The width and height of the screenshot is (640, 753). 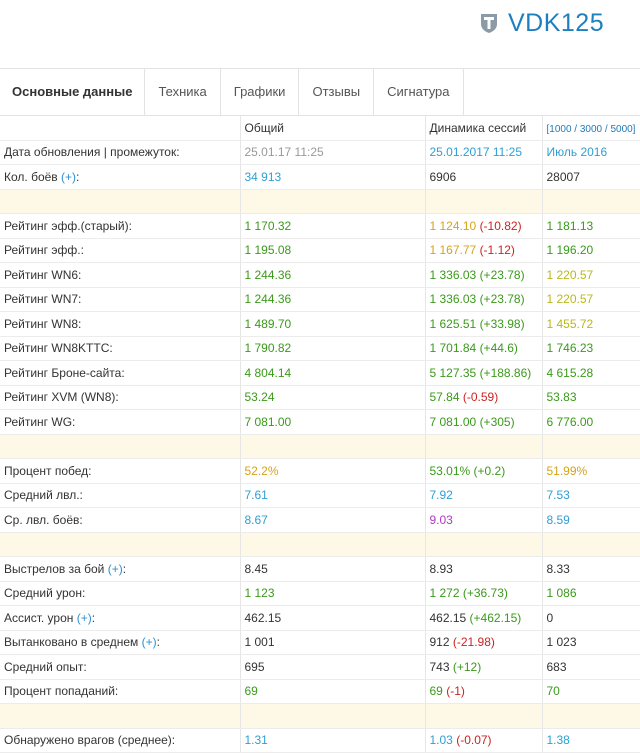 What do you see at coordinates (337, 92) in the screenshot?
I see `tab-3: Отзывы` at bounding box center [337, 92].